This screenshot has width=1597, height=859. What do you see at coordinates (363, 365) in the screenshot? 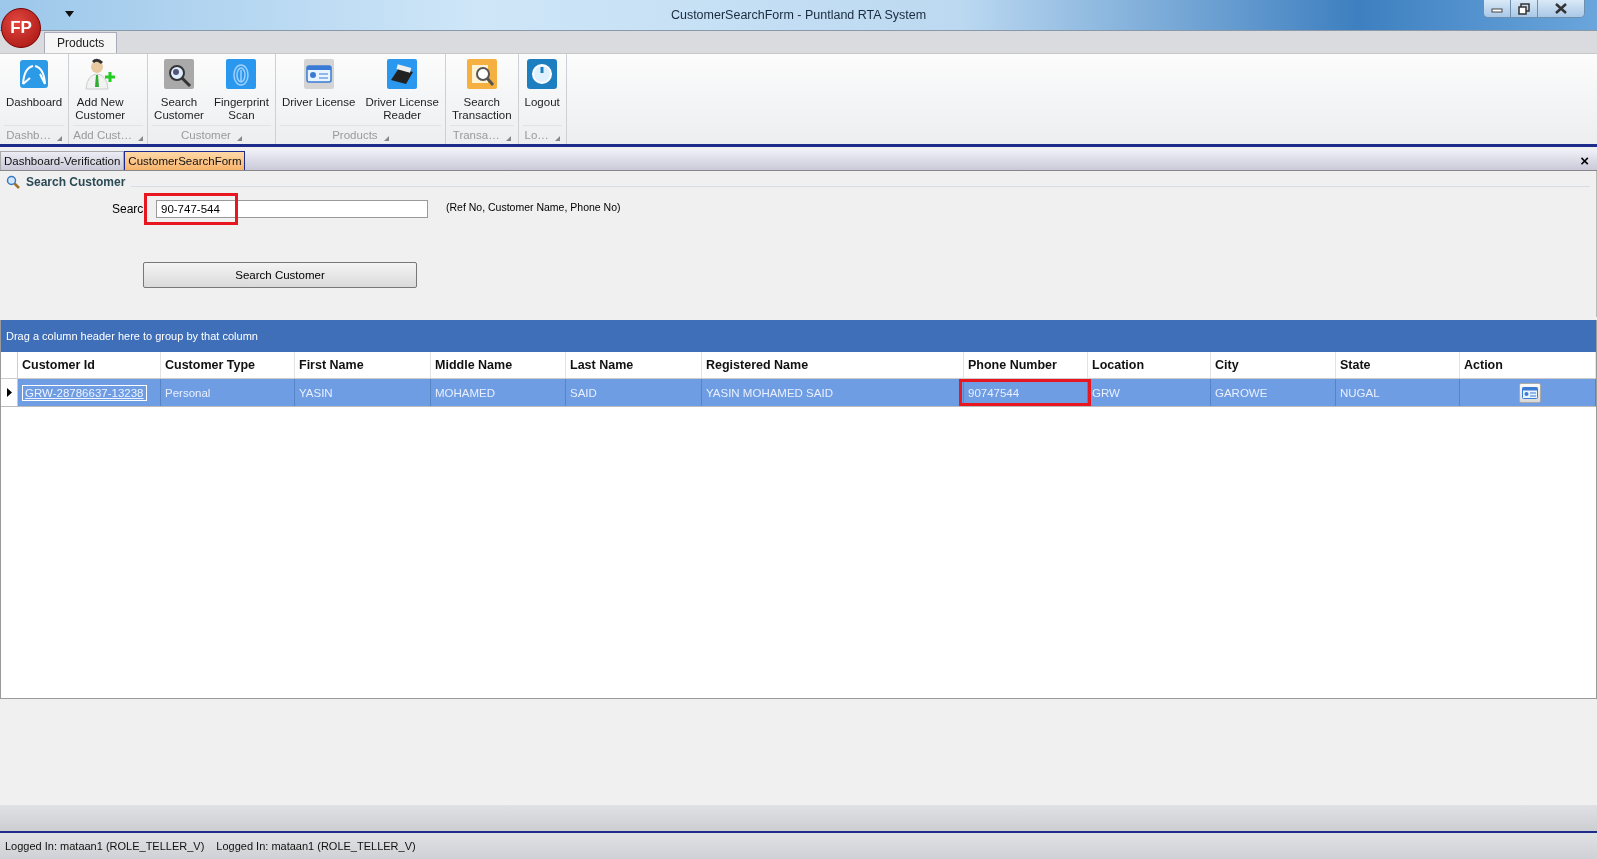
I see `column-header: First Name` at bounding box center [363, 365].